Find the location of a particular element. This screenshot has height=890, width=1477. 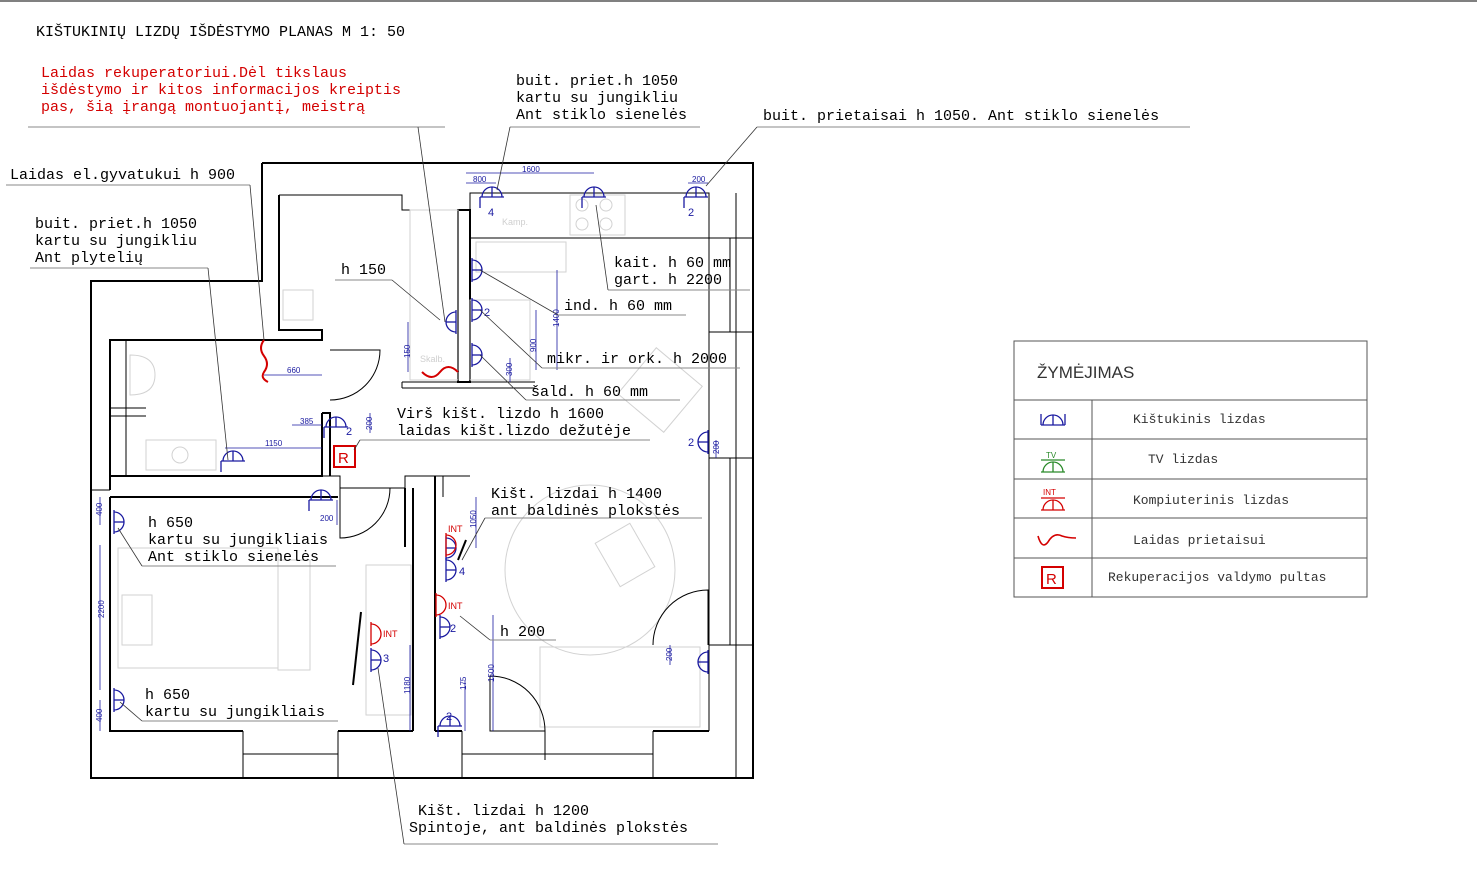

dim-660: 660 is located at coordinates (294, 370).